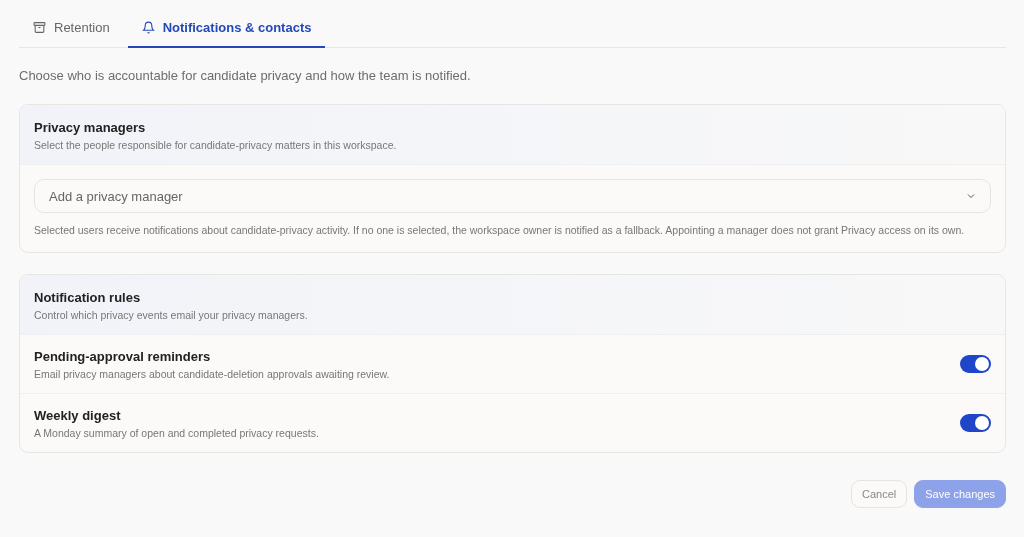 The width and height of the screenshot is (1024, 537). Describe the element at coordinates (500, 230) in the screenshot. I see `help-text: Selected users receive notifications about candidate-privacy activity. If no one is selected, the workspace owner is notified as a fallback. Appointing a manager does not grant Privacy access on its own.` at that location.